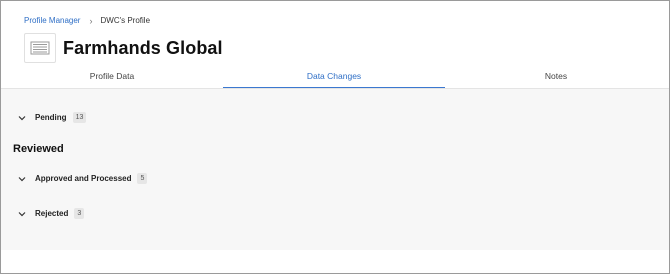 This screenshot has height=274, width=670. I want to click on tab-notes: Notes, so click(556, 77).